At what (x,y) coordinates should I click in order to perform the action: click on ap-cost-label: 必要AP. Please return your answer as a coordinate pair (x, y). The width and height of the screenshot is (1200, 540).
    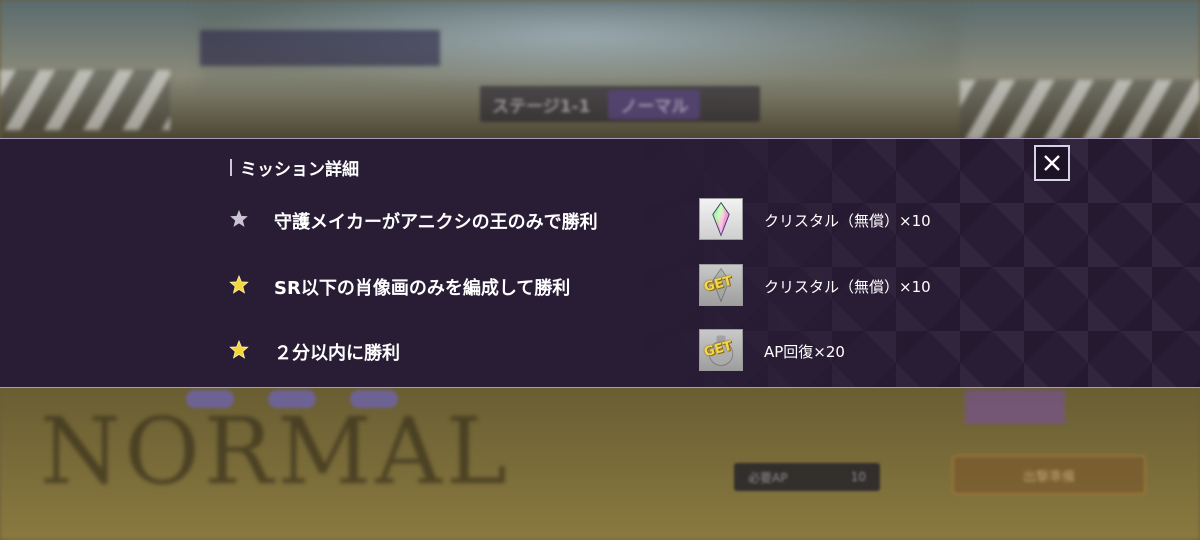
    Looking at the image, I should click on (768, 477).